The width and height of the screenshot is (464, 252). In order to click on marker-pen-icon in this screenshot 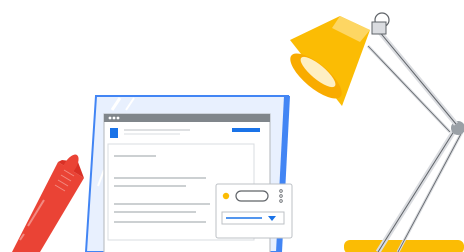, I will do `click(48, 203)`.